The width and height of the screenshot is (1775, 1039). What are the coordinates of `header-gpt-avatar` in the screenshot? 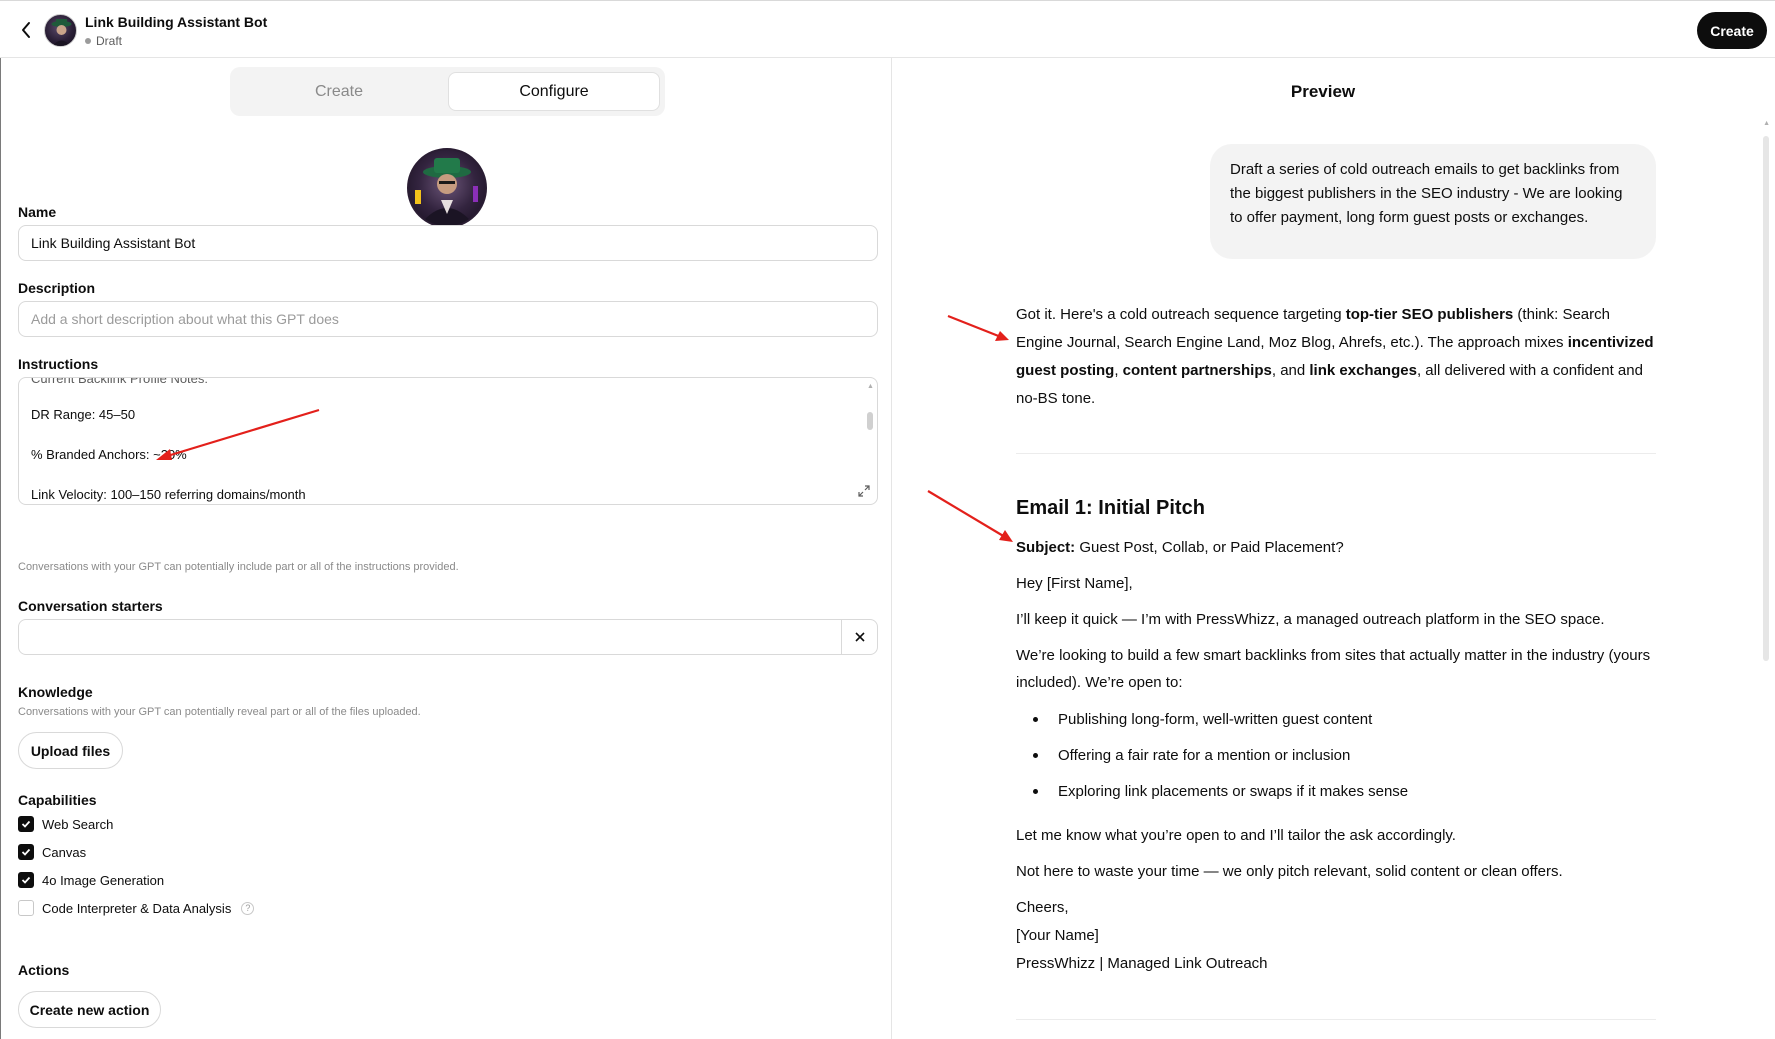 It's located at (60, 30).